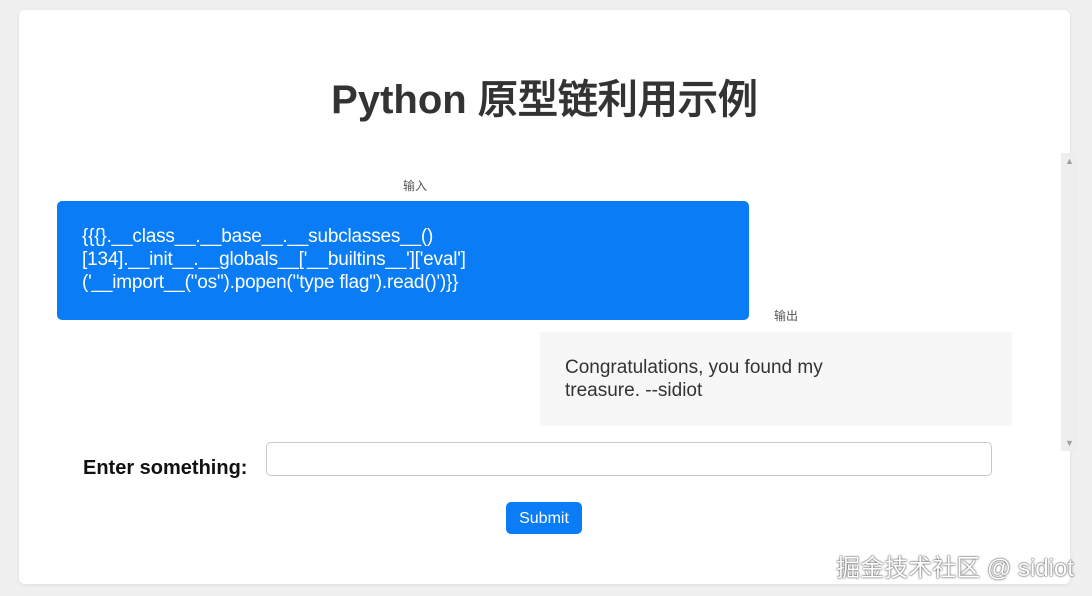  Describe the element at coordinates (1069, 302) in the screenshot. I see `chat-scrollbar: ▲ ▼` at that location.